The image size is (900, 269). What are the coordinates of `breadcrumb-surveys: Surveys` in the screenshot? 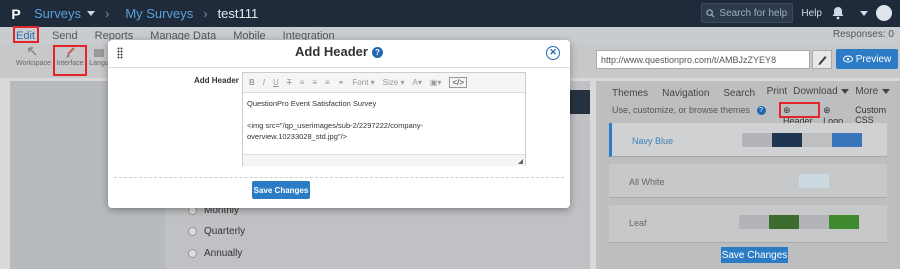 It's located at (57, 13).